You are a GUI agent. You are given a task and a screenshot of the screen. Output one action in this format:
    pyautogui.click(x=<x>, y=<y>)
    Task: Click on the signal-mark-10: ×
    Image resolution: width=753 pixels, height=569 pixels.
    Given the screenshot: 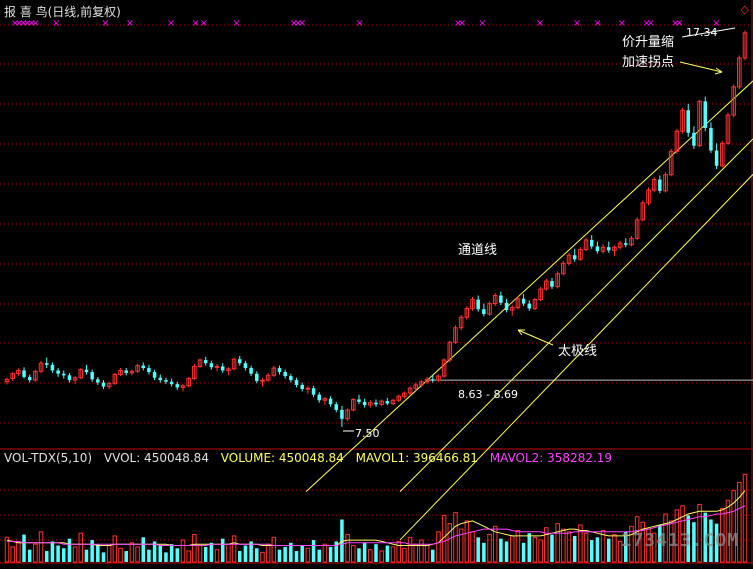 What is the action you would take?
    pyautogui.click(x=195, y=23)
    